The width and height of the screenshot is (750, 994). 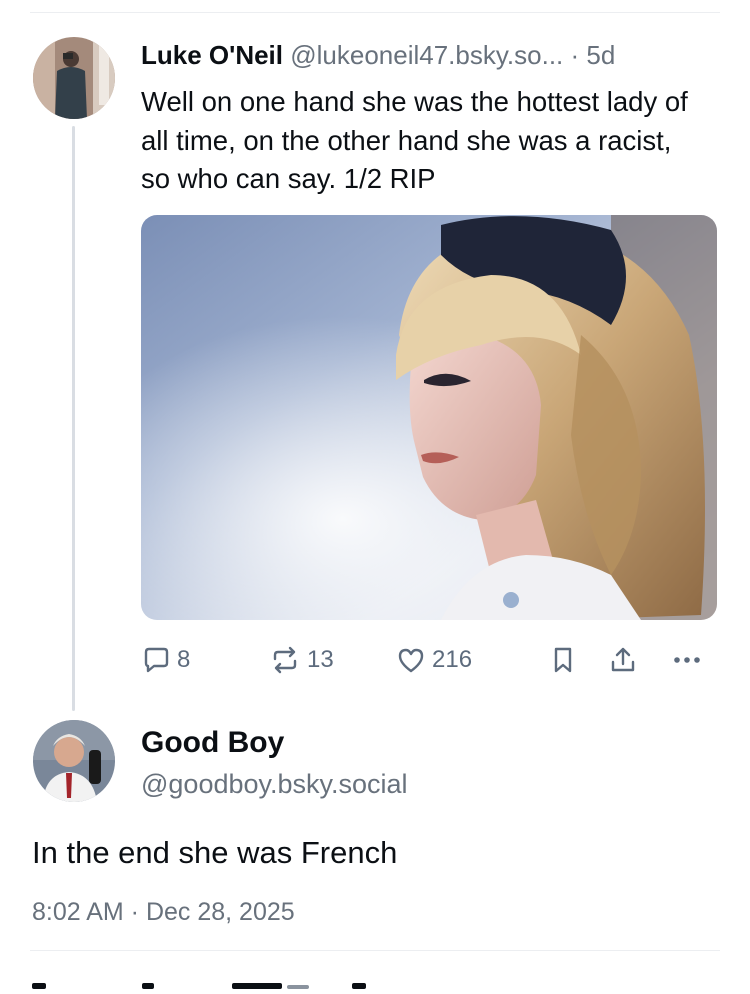 I want to click on share-icon, so click(x=623, y=659).